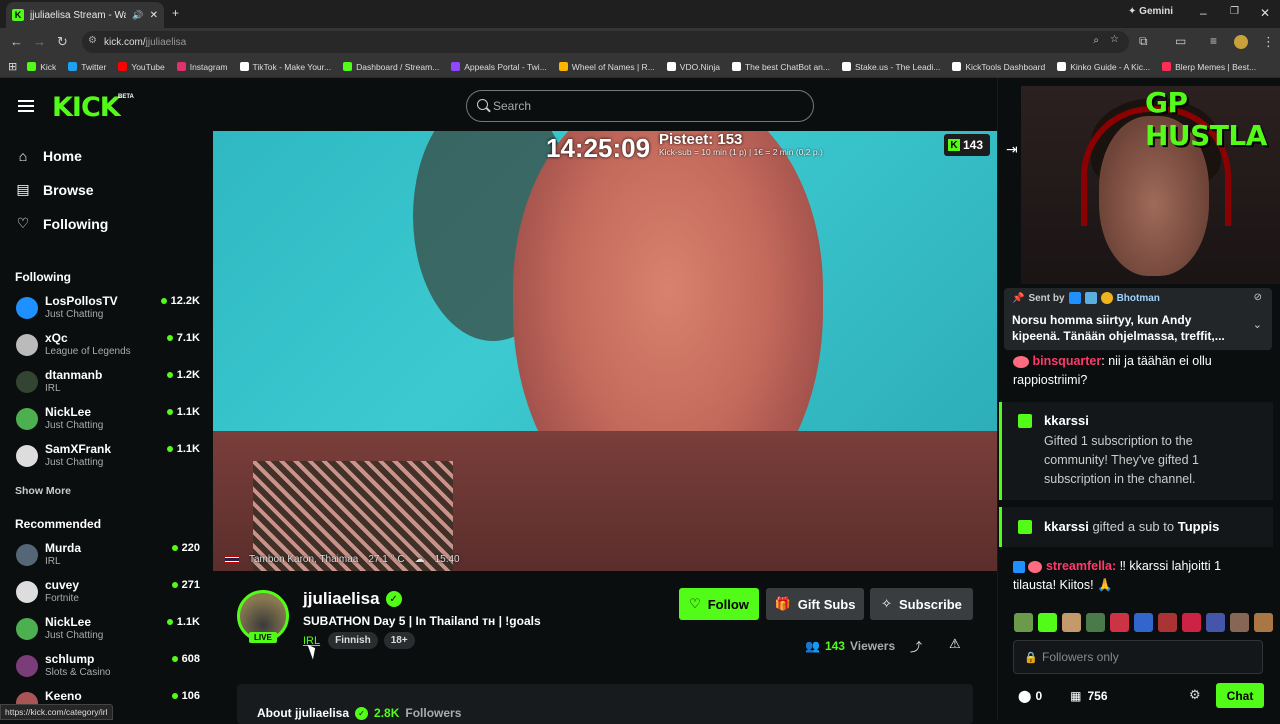 The image size is (1280, 724). What do you see at coordinates (108, 669) in the screenshot?
I see `sidebar-channel: schlump Slots & Casino 608` at bounding box center [108, 669].